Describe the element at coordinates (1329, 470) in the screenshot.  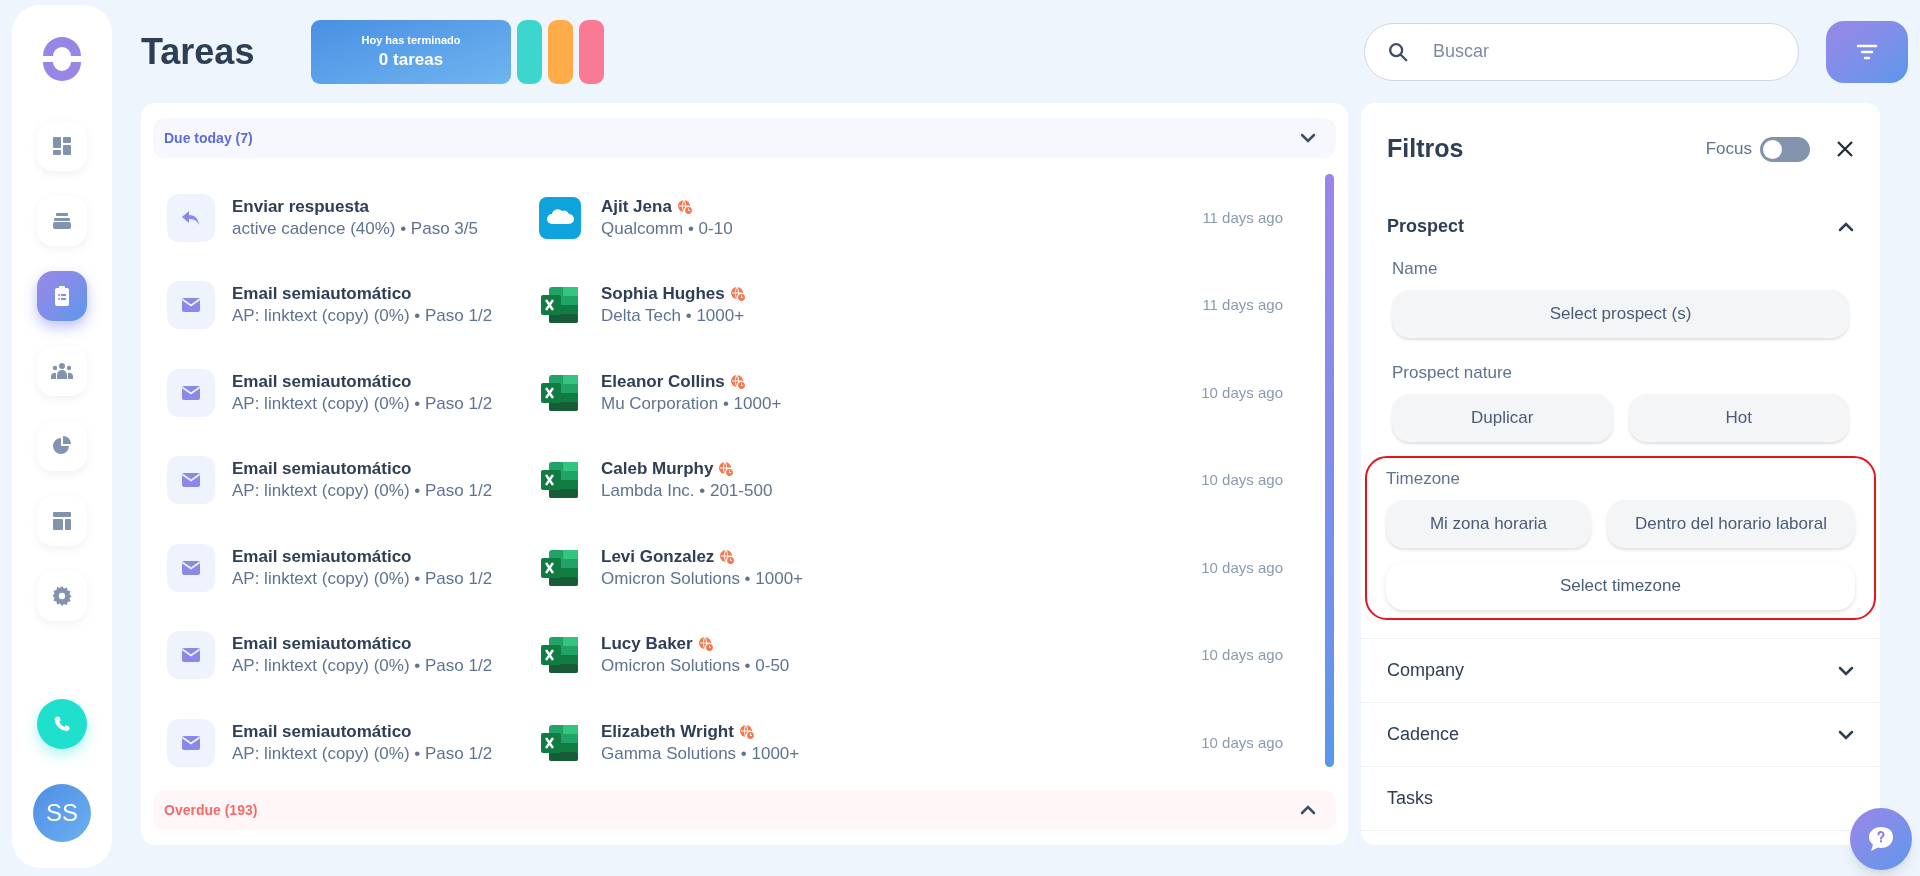
I see `scrollbar-thumb` at that location.